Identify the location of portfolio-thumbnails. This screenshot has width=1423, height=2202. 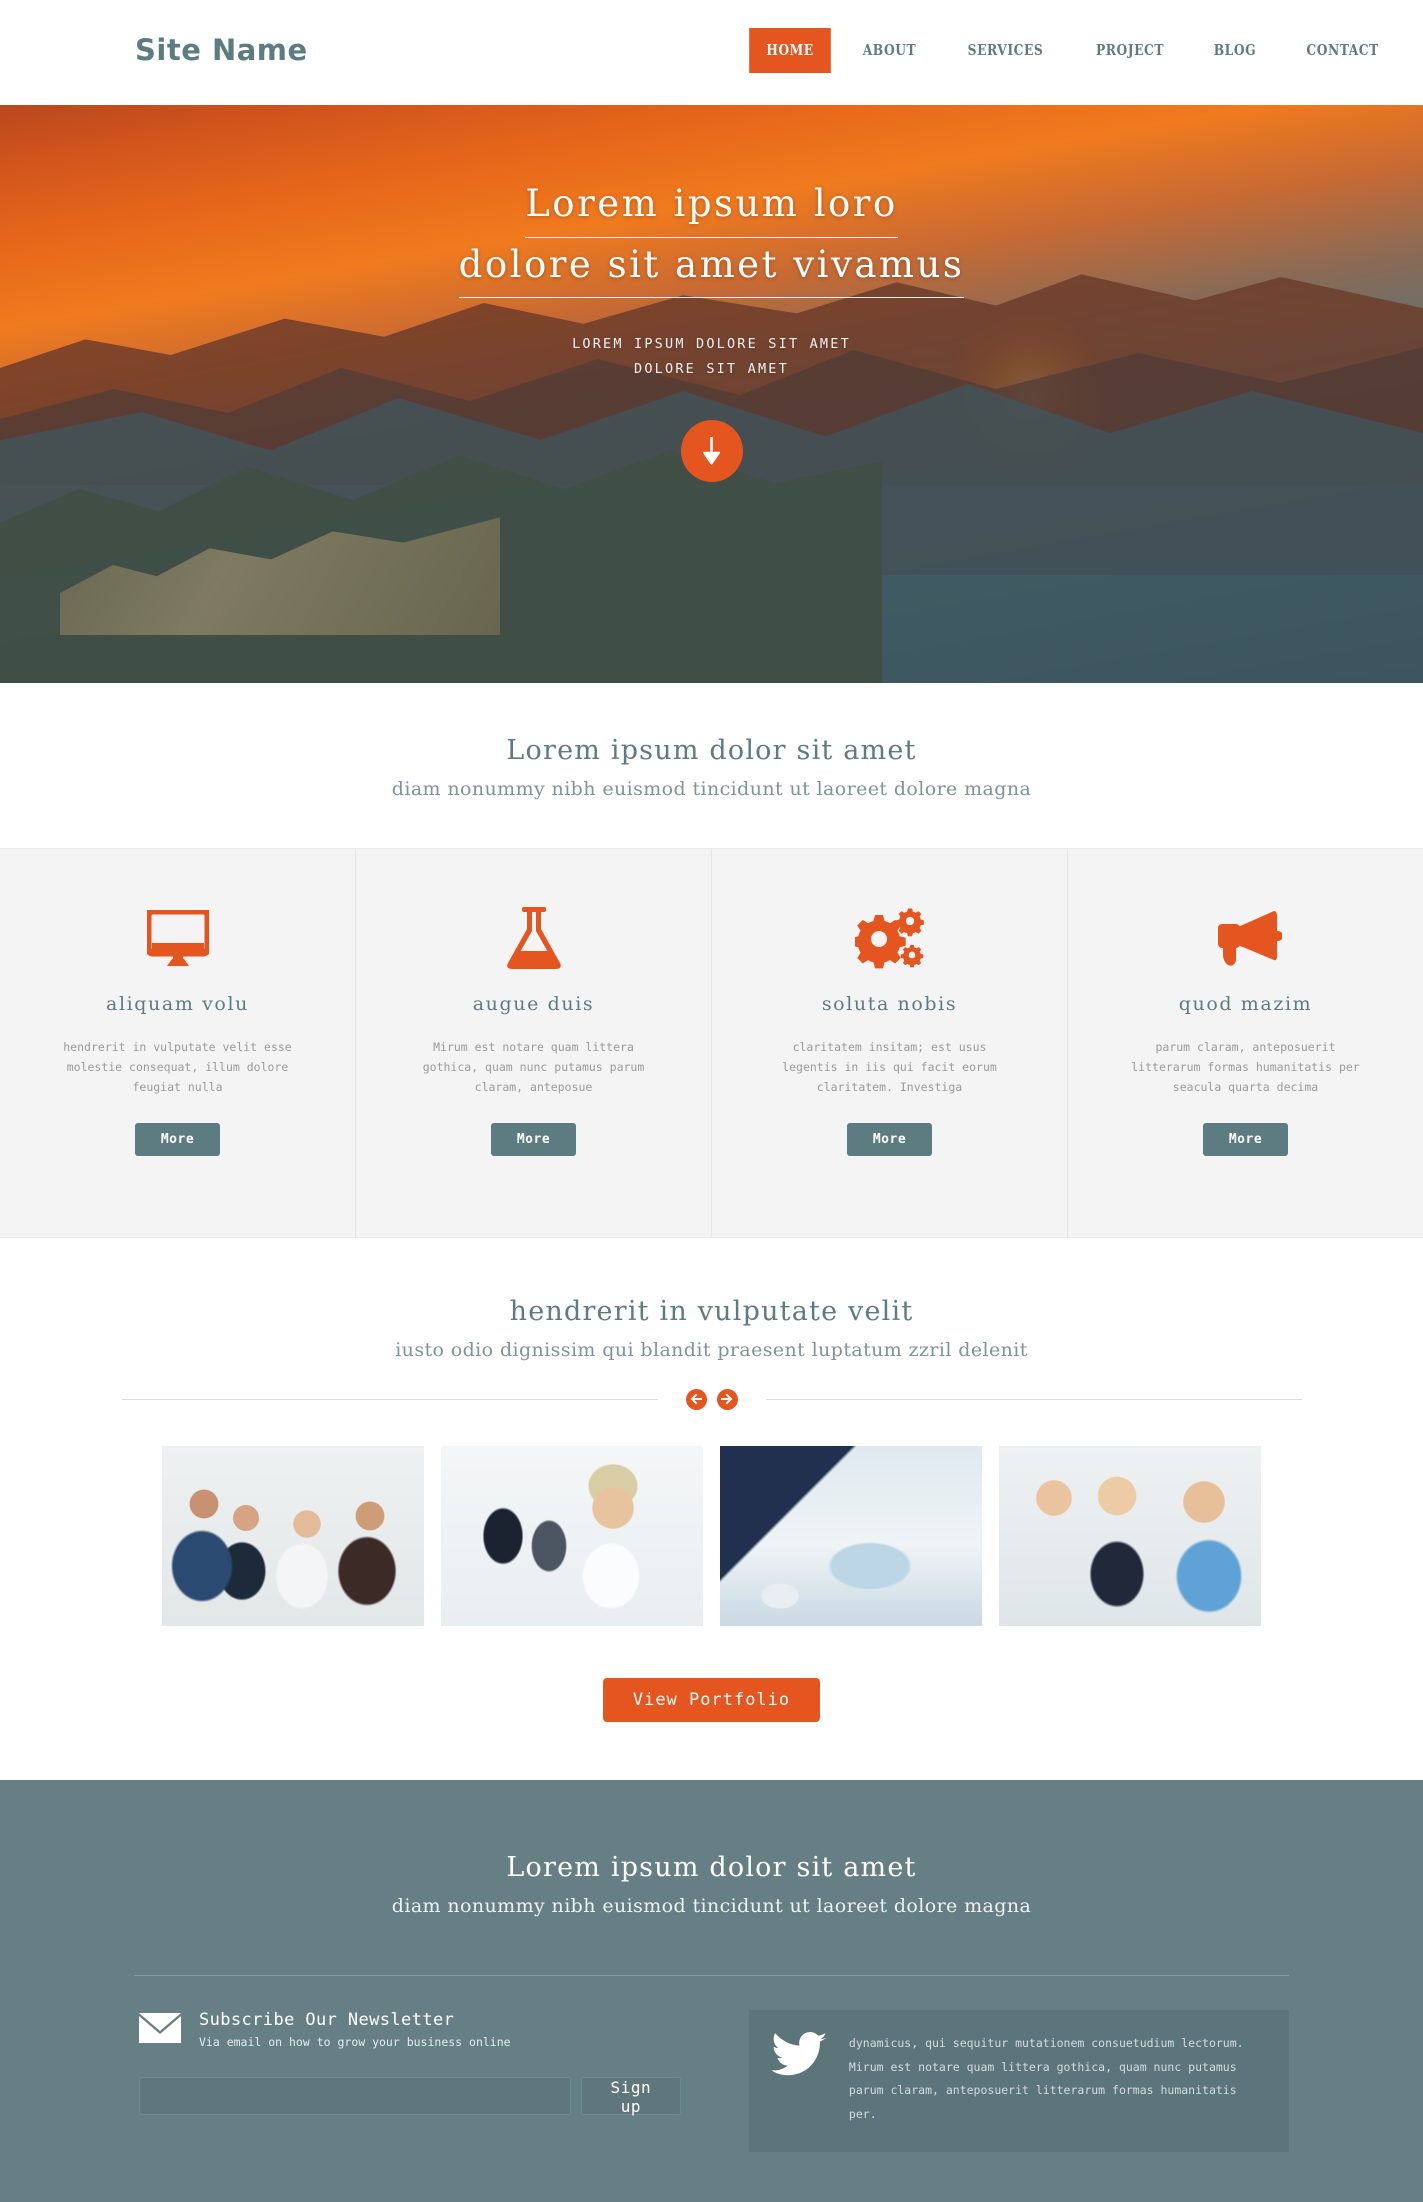
(711, 1536).